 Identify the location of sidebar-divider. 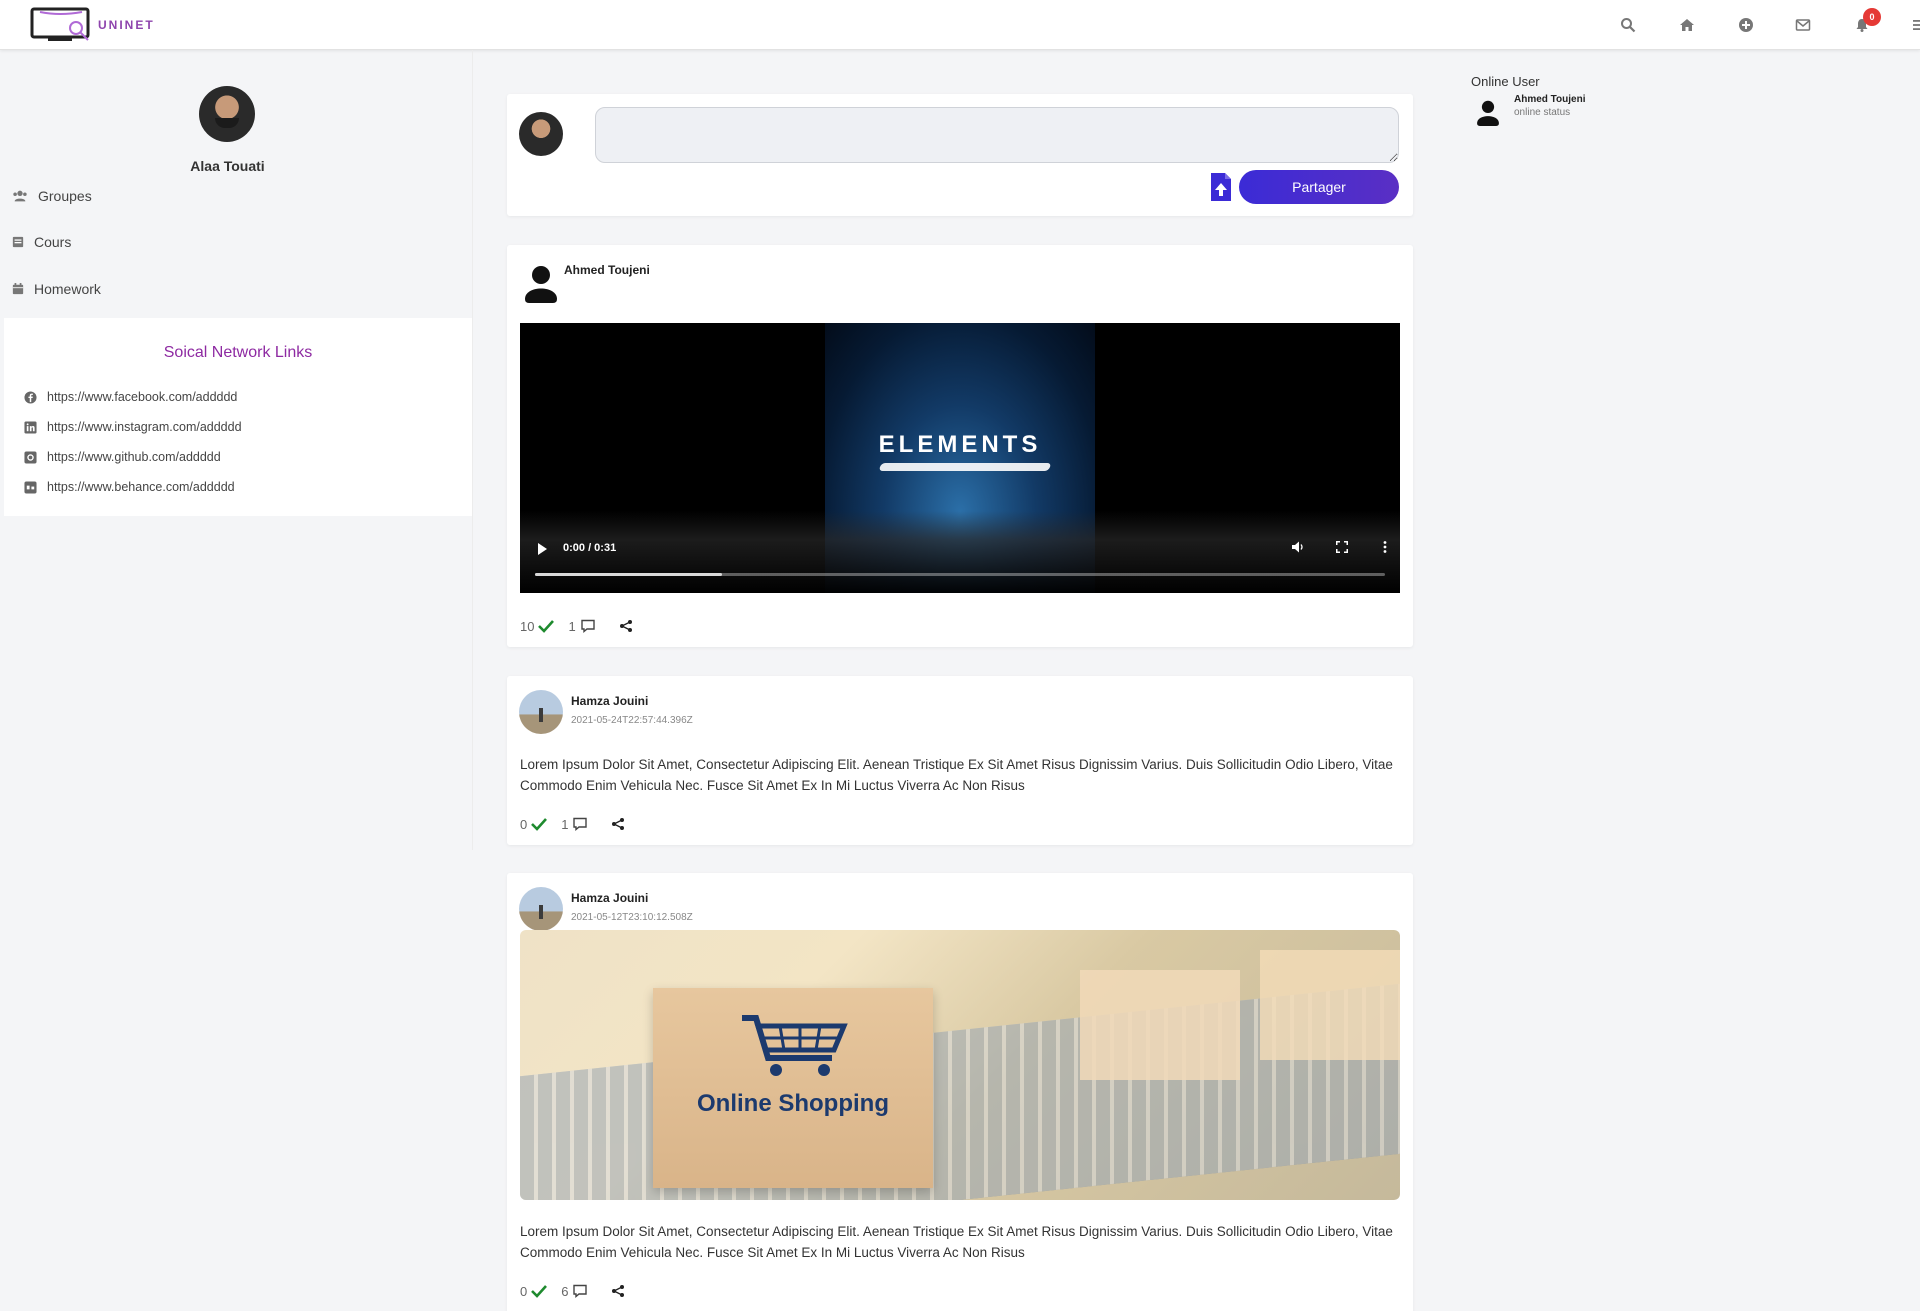
(472, 450).